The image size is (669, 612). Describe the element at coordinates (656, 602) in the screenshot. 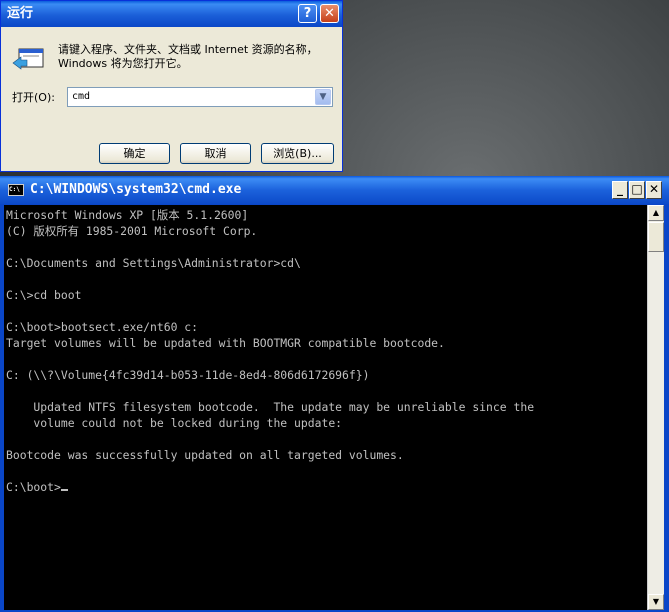

I see `scroll-down-icon: ▼` at that location.